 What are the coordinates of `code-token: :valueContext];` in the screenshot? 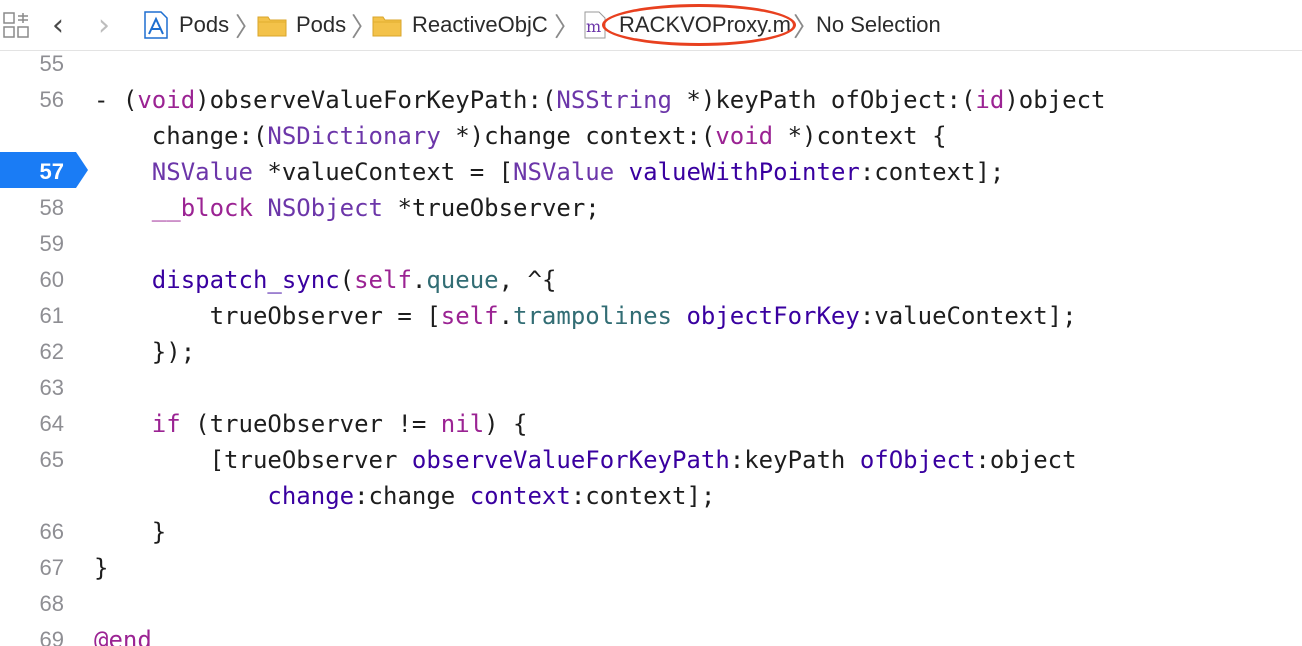 It's located at (968, 316).